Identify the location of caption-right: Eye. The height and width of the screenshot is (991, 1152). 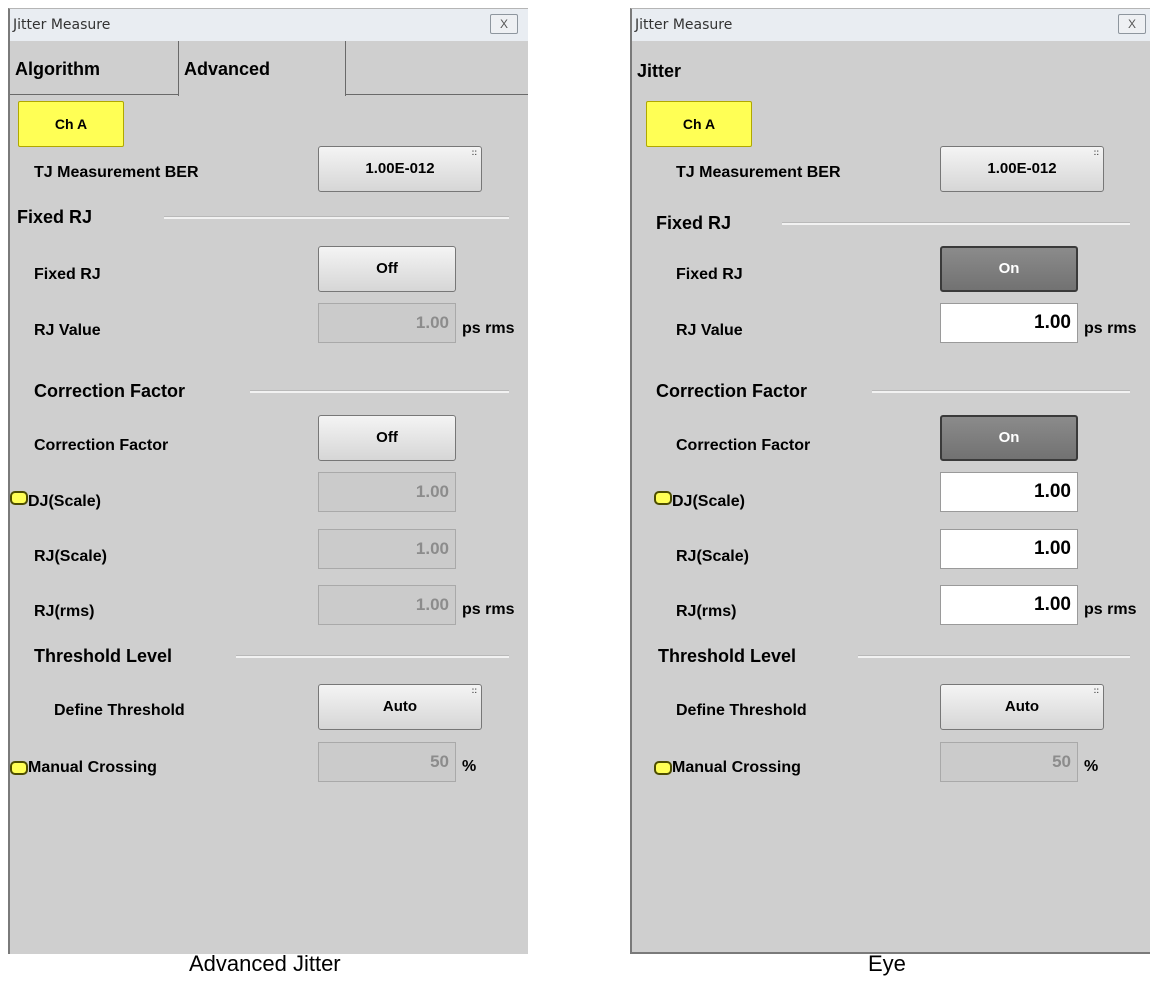
(887, 963).